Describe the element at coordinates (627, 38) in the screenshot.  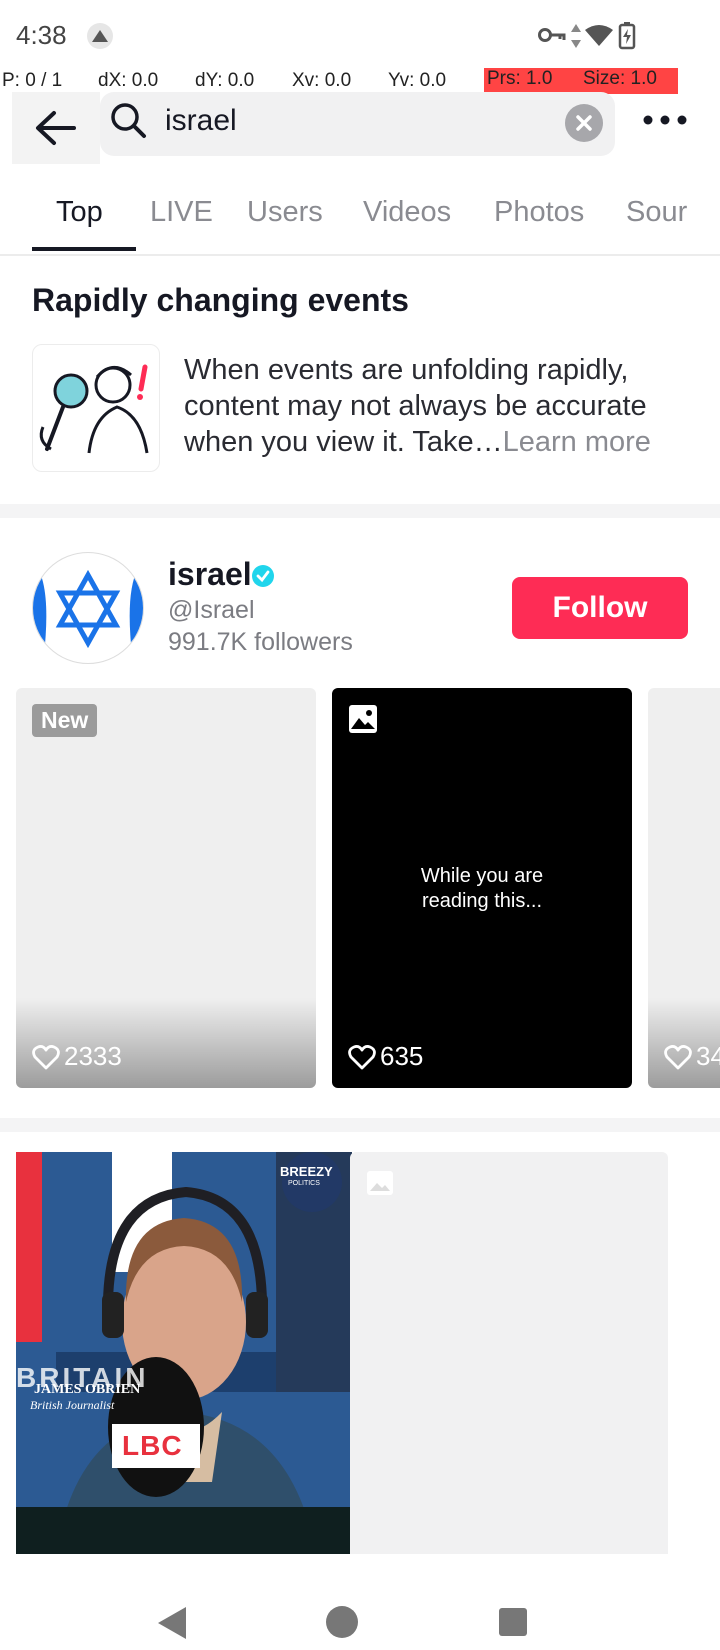
I see `battery-charging-icon` at that location.